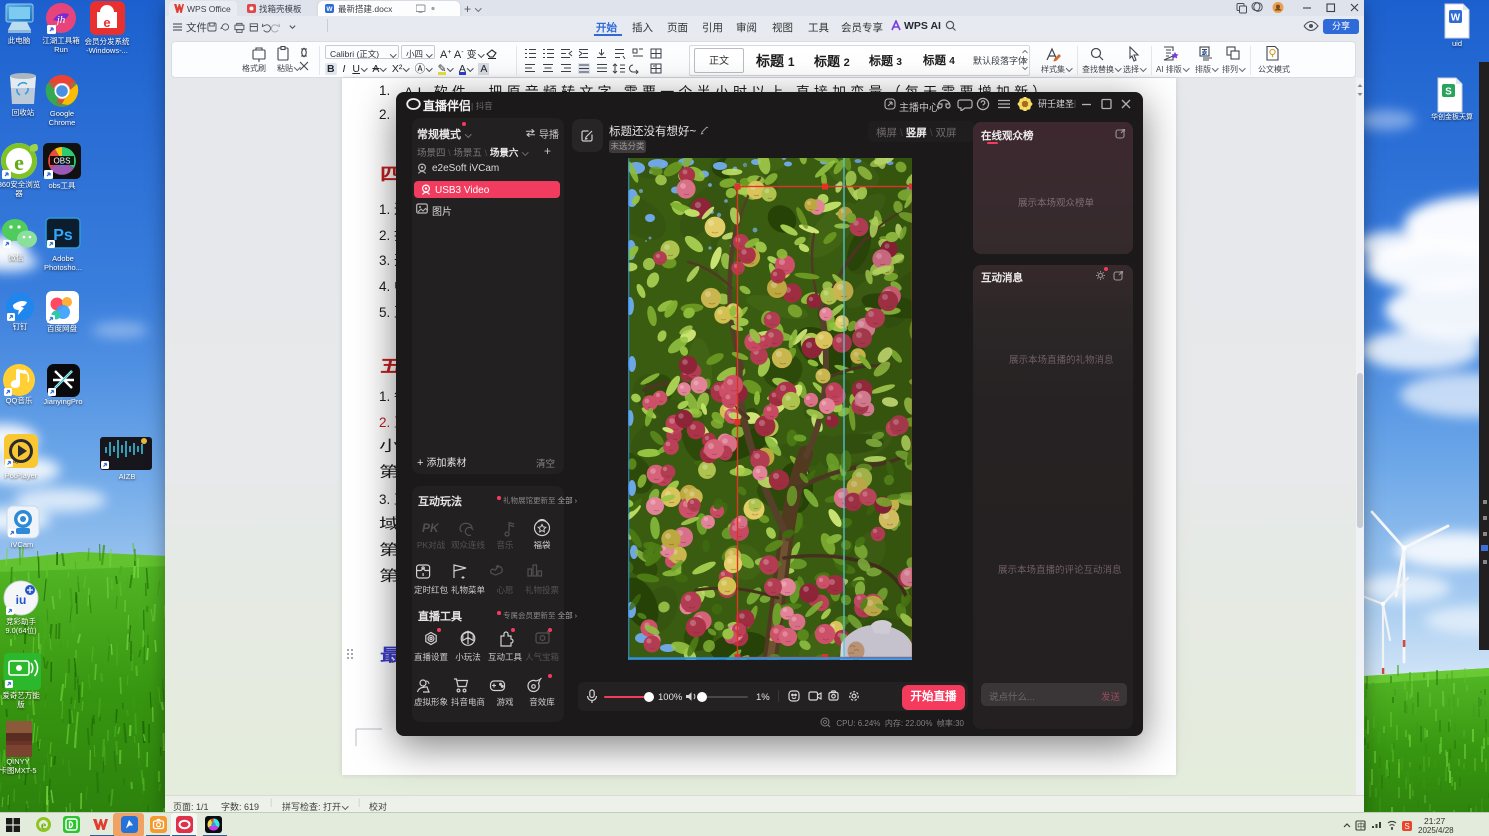 This screenshot has height=836, width=1489. I want to click on svg-text: A, so click(1204, 53).